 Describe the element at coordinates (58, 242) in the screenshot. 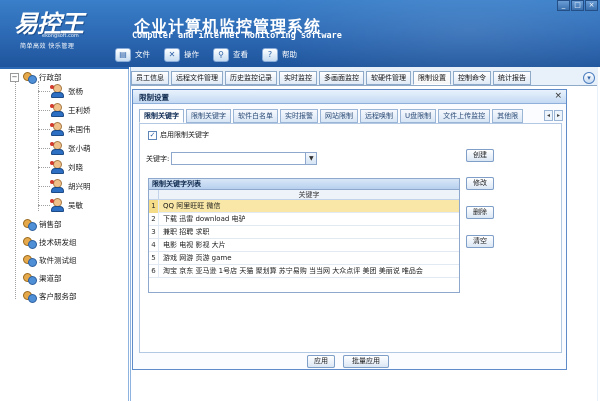

I see `tree-node-label: 技术研发组` at that location.